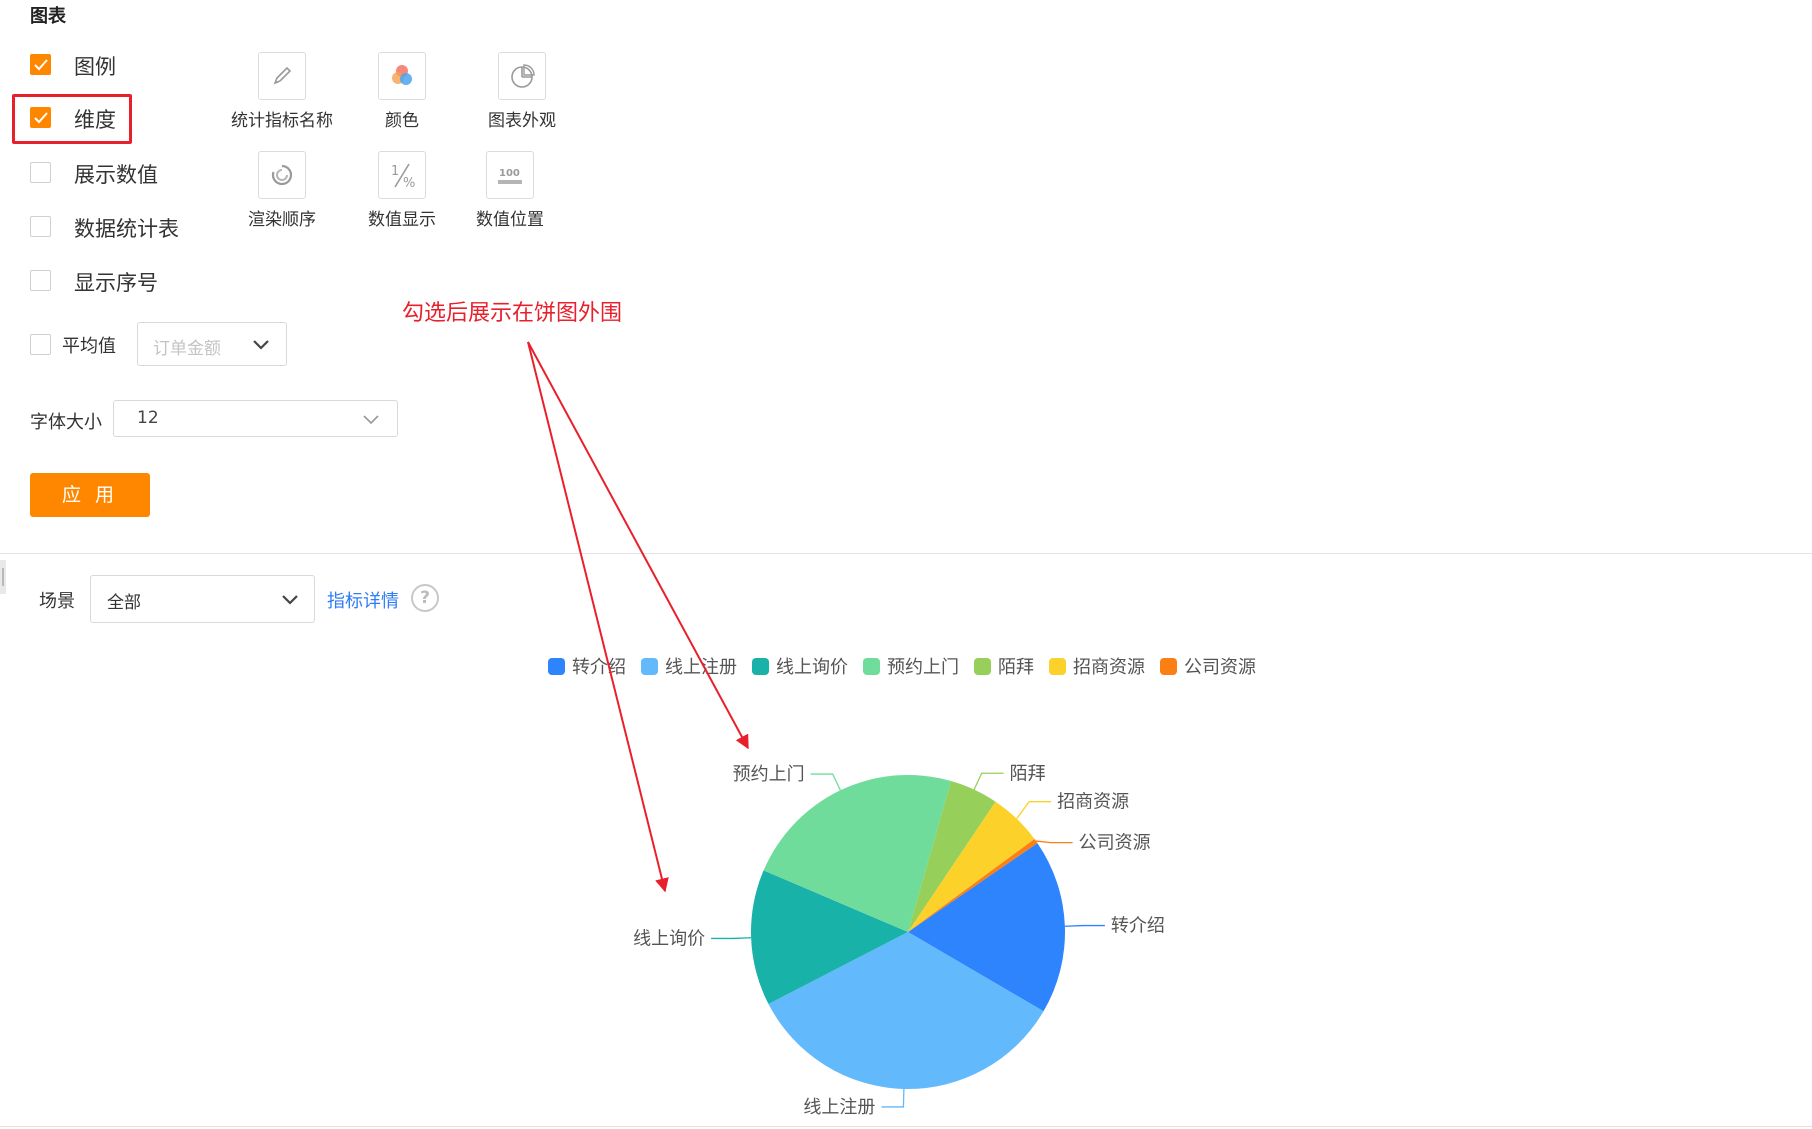  What do you see at coordinates (1138, 926) in the screenshot?
I see `pie-label: 转介绍` at bounding box center [1138, 926].